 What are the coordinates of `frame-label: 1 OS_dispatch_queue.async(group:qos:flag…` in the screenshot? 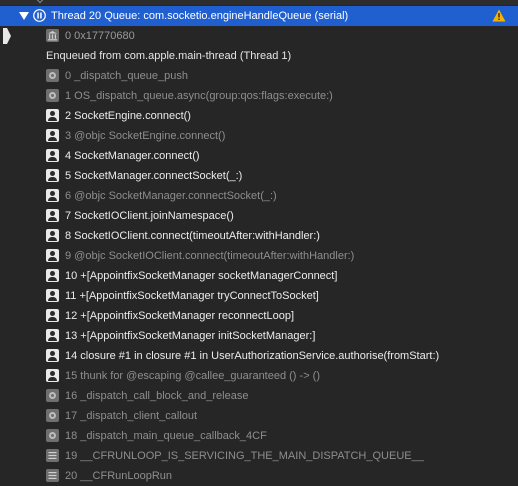 It's located at (199, 96).